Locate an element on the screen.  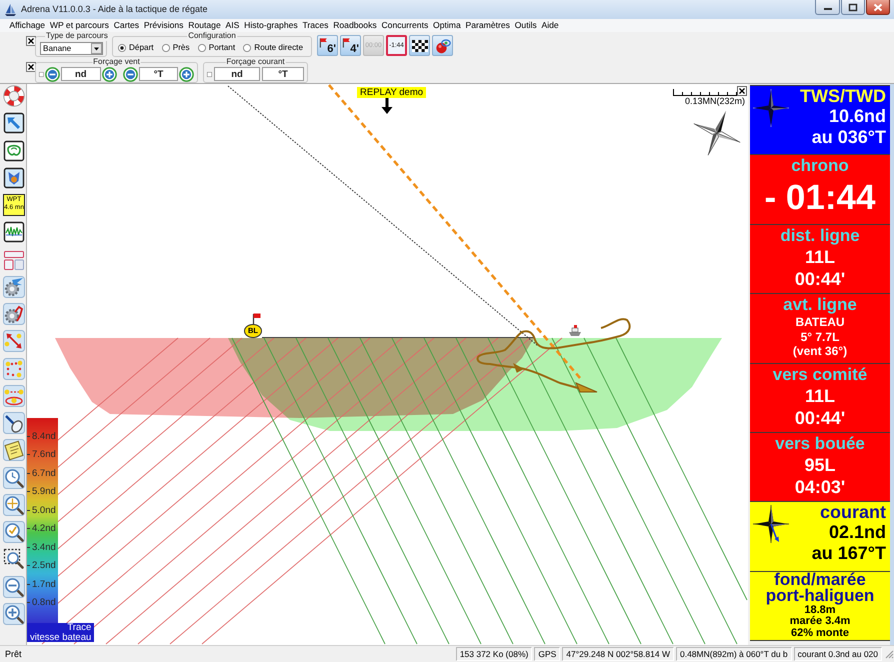
menu-item: Prévisions is located at coordinates (163, 25).